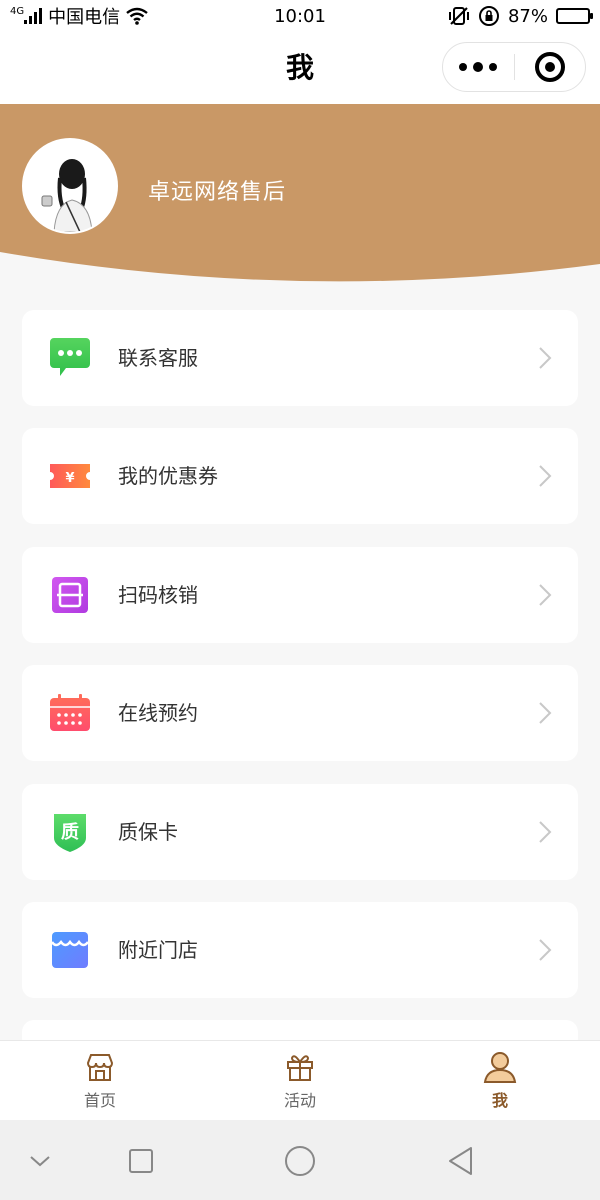  I want to click on target-icon, so click(549, 67).